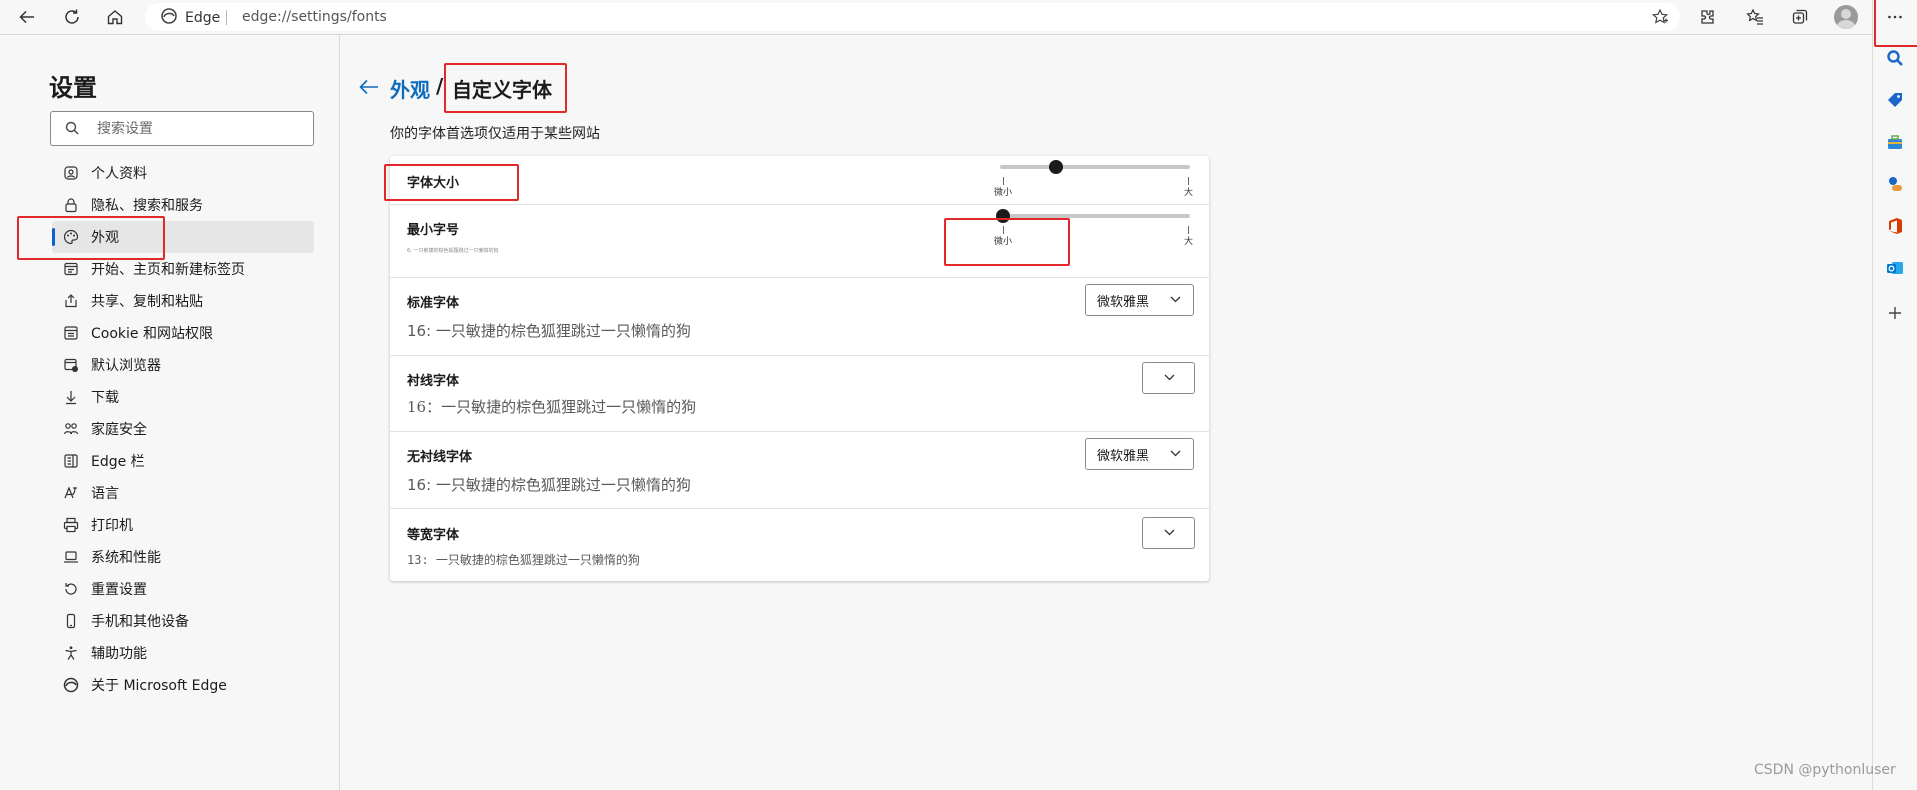 This screenshot has width=1917, height=790. What do you see at coordinates (1895, 17) in the screenshot?
I see `more-options-icon` at bounding box center [1895, 17].